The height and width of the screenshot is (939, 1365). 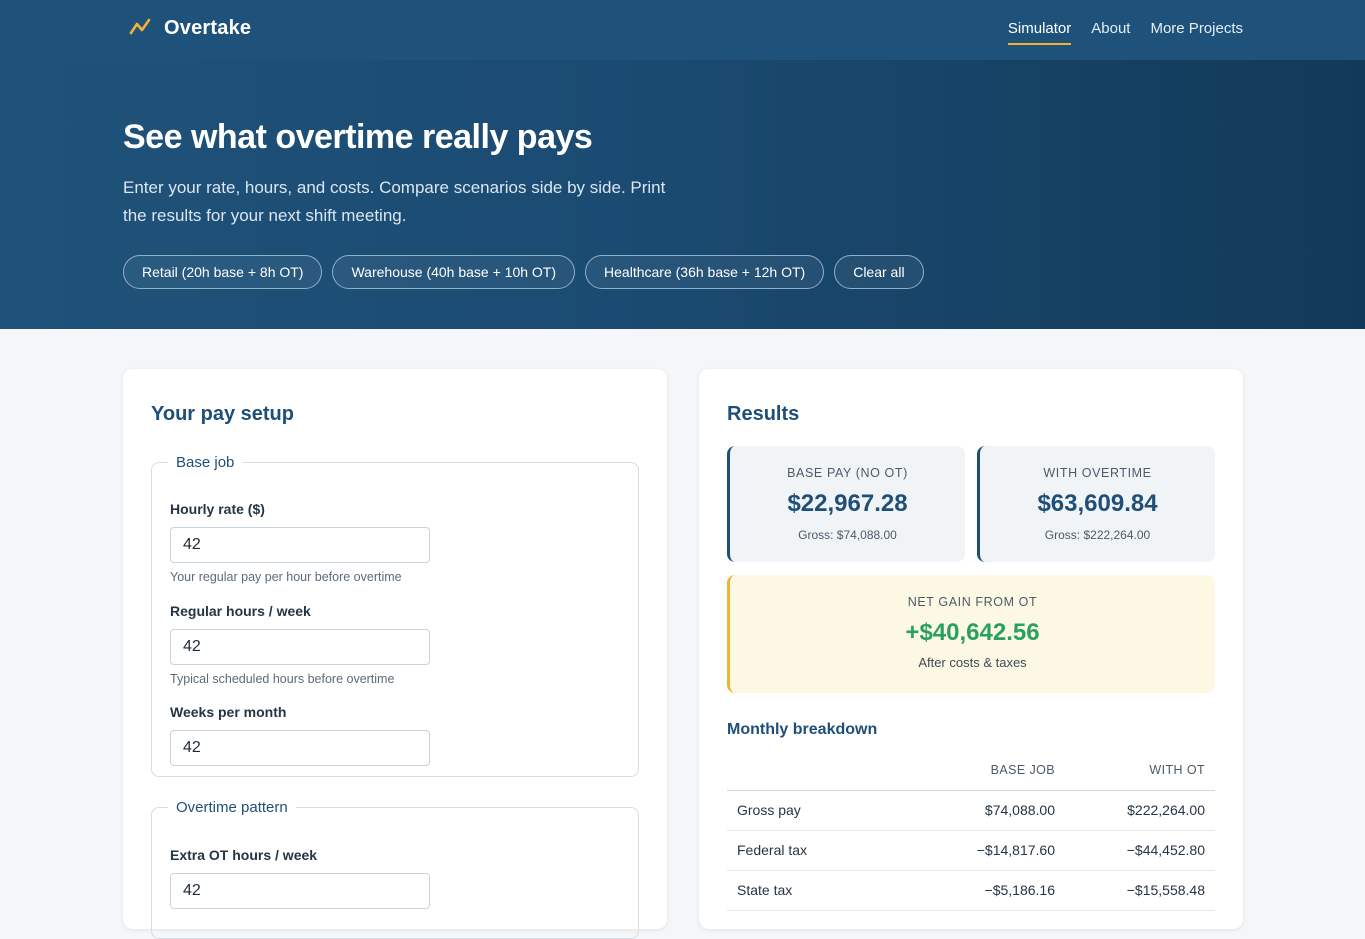 I want to click on clear-all-button: Clear all, so click(x=879, y=272).